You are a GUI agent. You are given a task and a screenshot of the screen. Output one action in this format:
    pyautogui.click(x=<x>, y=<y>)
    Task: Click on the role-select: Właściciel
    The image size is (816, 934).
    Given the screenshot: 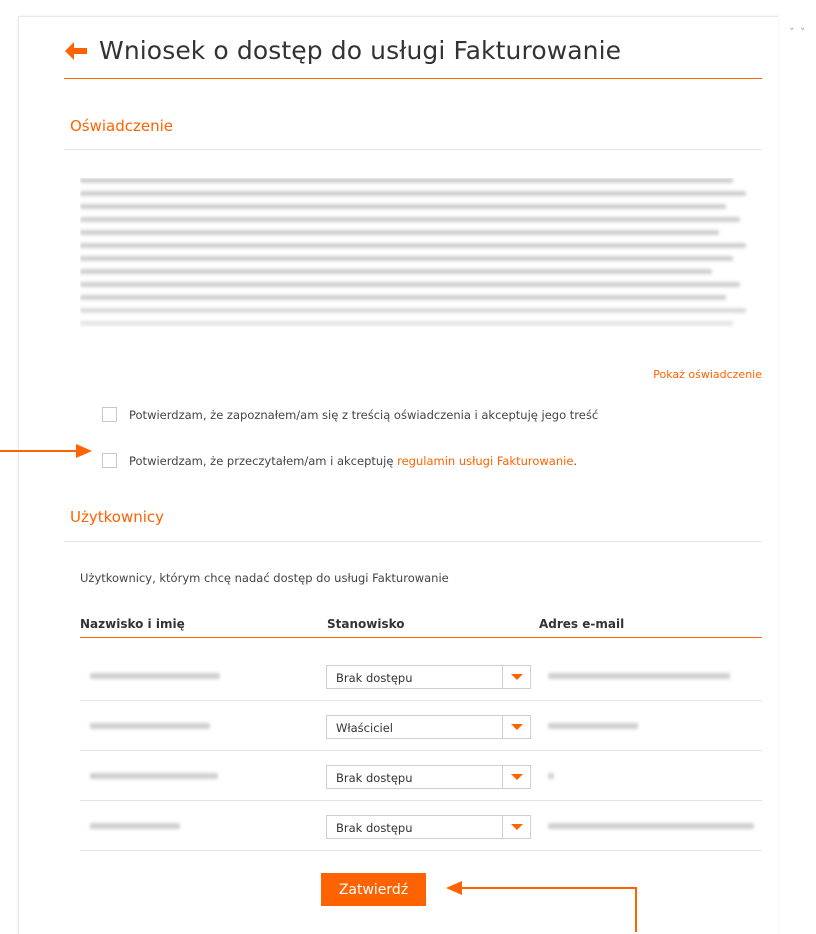 What is the action you would take?
    pyautogui.click(x=428, y=727)
    